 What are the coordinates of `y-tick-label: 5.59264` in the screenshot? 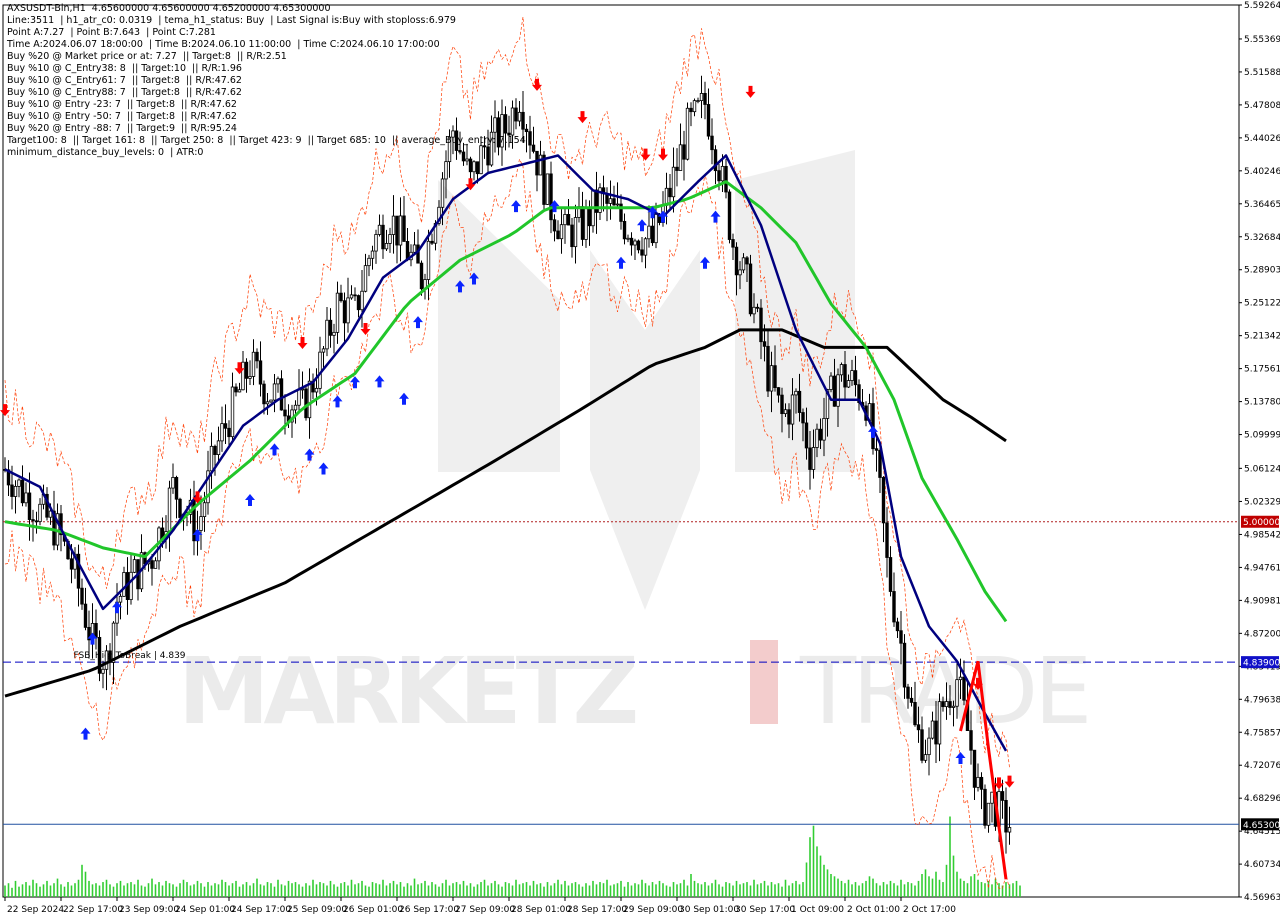 It's located at (1262, 6).